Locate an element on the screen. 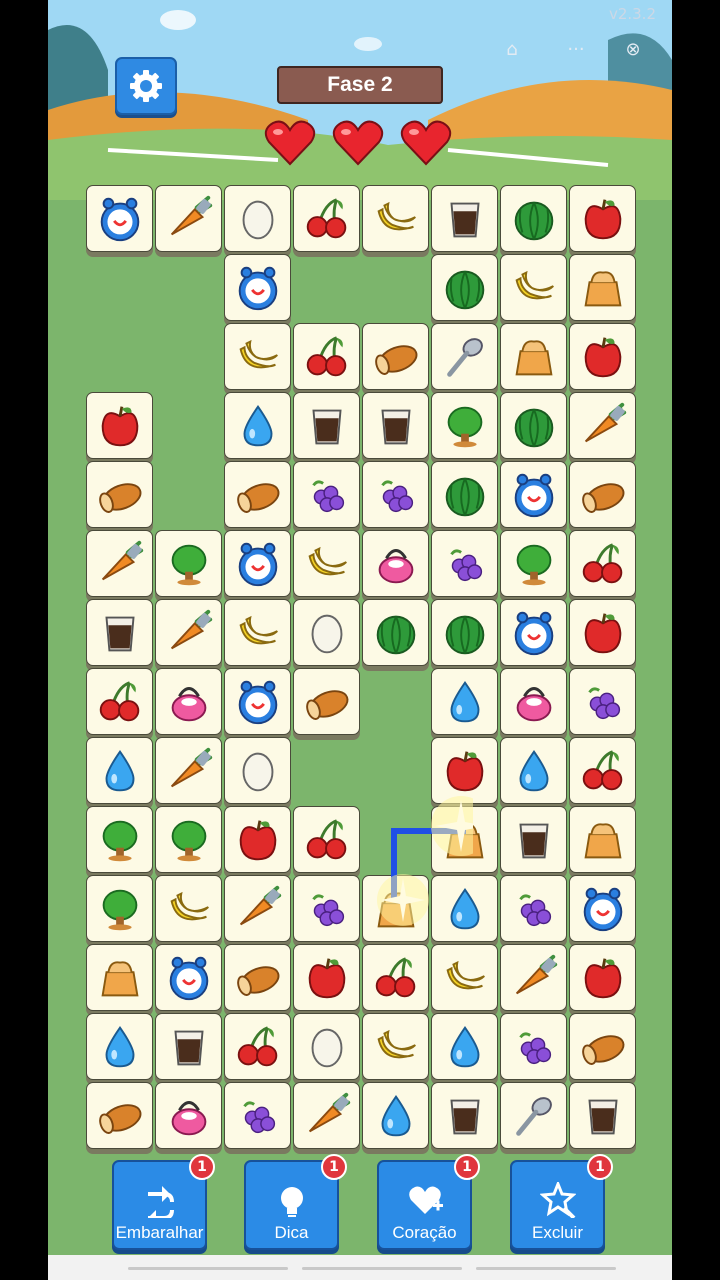  remove-button: Excluir 1 is located at coordinates (561, 1202).